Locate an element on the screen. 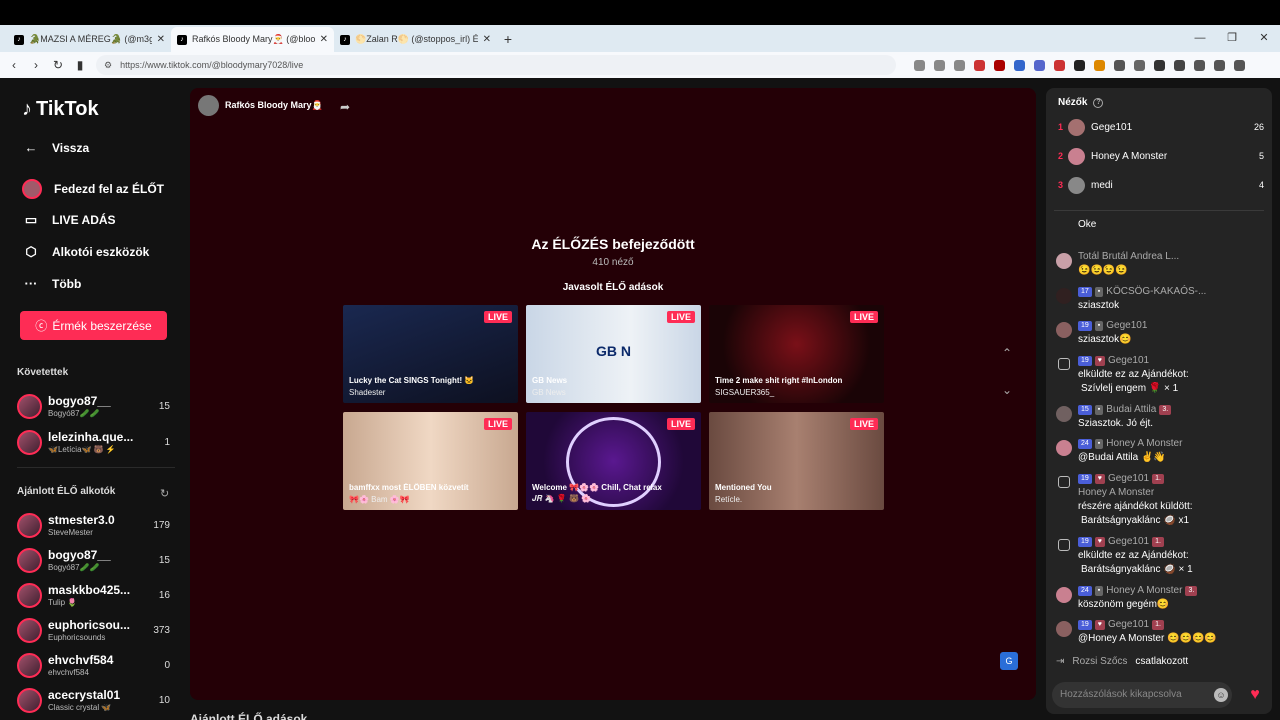  top-viewer: 3 medi 4 is located at coordinates (1161, 186).